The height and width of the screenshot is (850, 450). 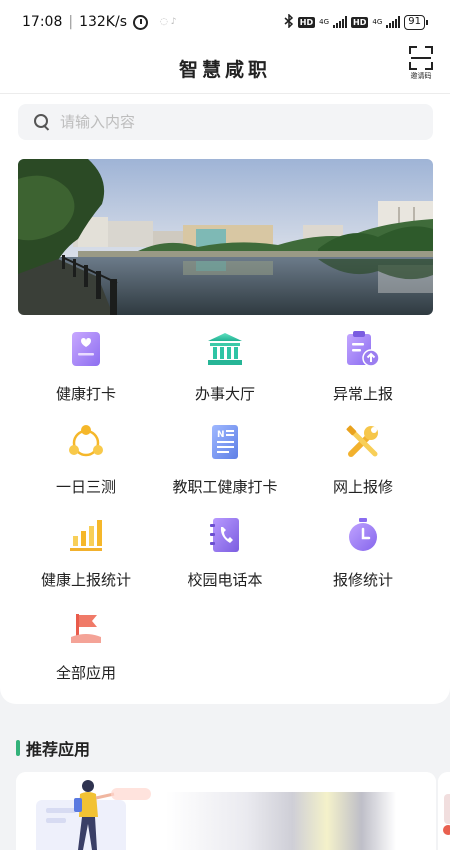 I want to click on app-label: 一日三测, so click(x=85, y=487).